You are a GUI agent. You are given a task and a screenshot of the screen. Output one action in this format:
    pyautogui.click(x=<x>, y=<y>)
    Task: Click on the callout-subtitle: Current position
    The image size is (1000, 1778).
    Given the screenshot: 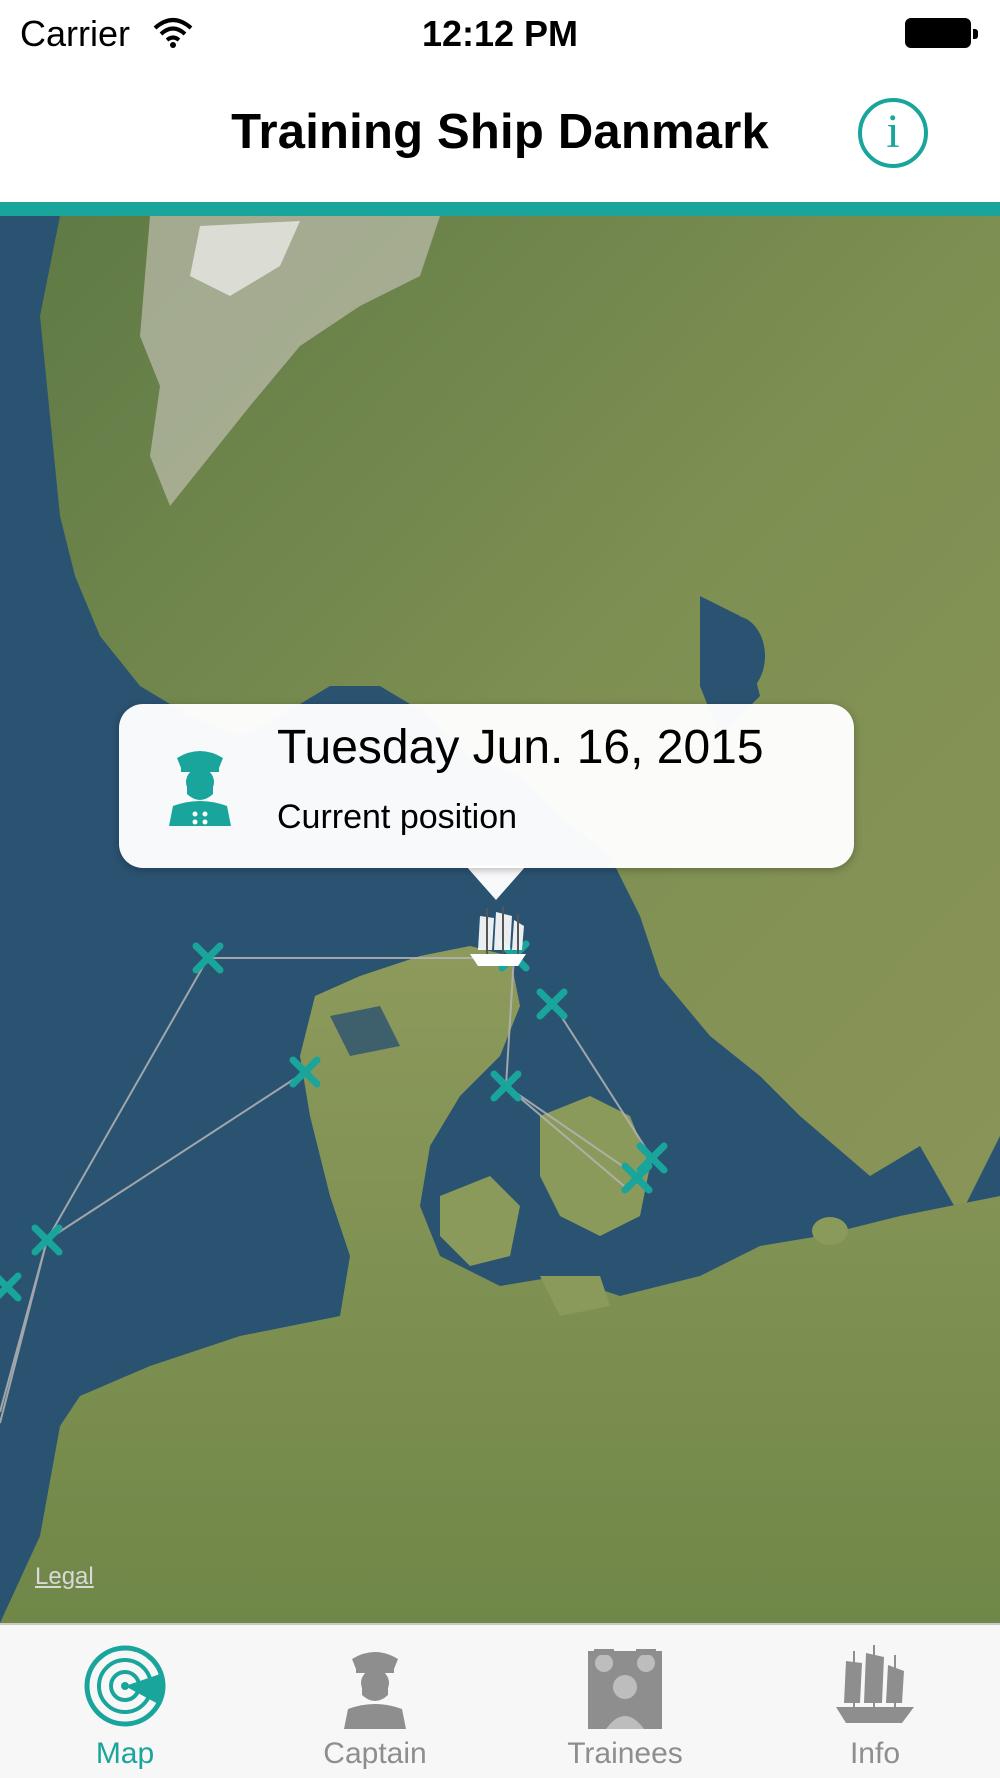 What is the action you would take?
    pyautogui.click(x=397, y=817)
    